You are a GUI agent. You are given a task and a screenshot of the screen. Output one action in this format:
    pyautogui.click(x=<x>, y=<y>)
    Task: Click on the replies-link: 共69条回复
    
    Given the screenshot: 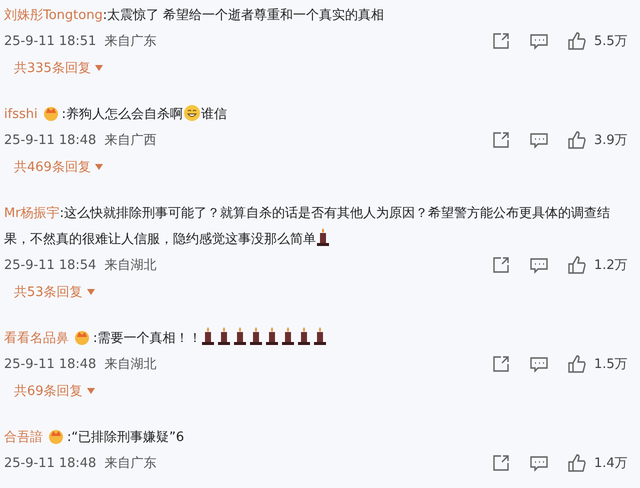 What is the action you would take?
    pyautogui.click(x=54, y=391)
    